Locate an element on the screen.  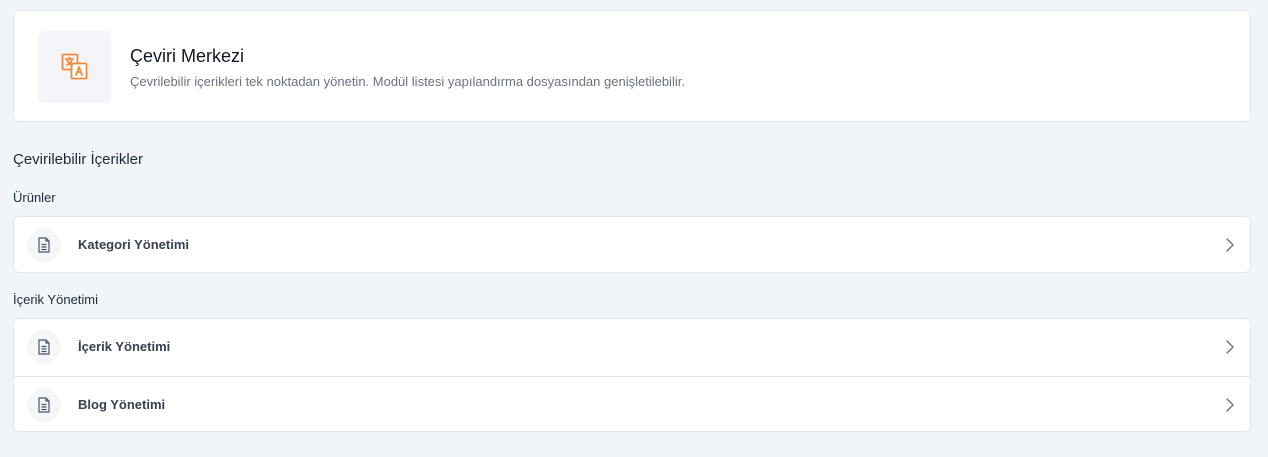
list-item-label: İçerik Yönetimi is located at coordinates (124, 346).